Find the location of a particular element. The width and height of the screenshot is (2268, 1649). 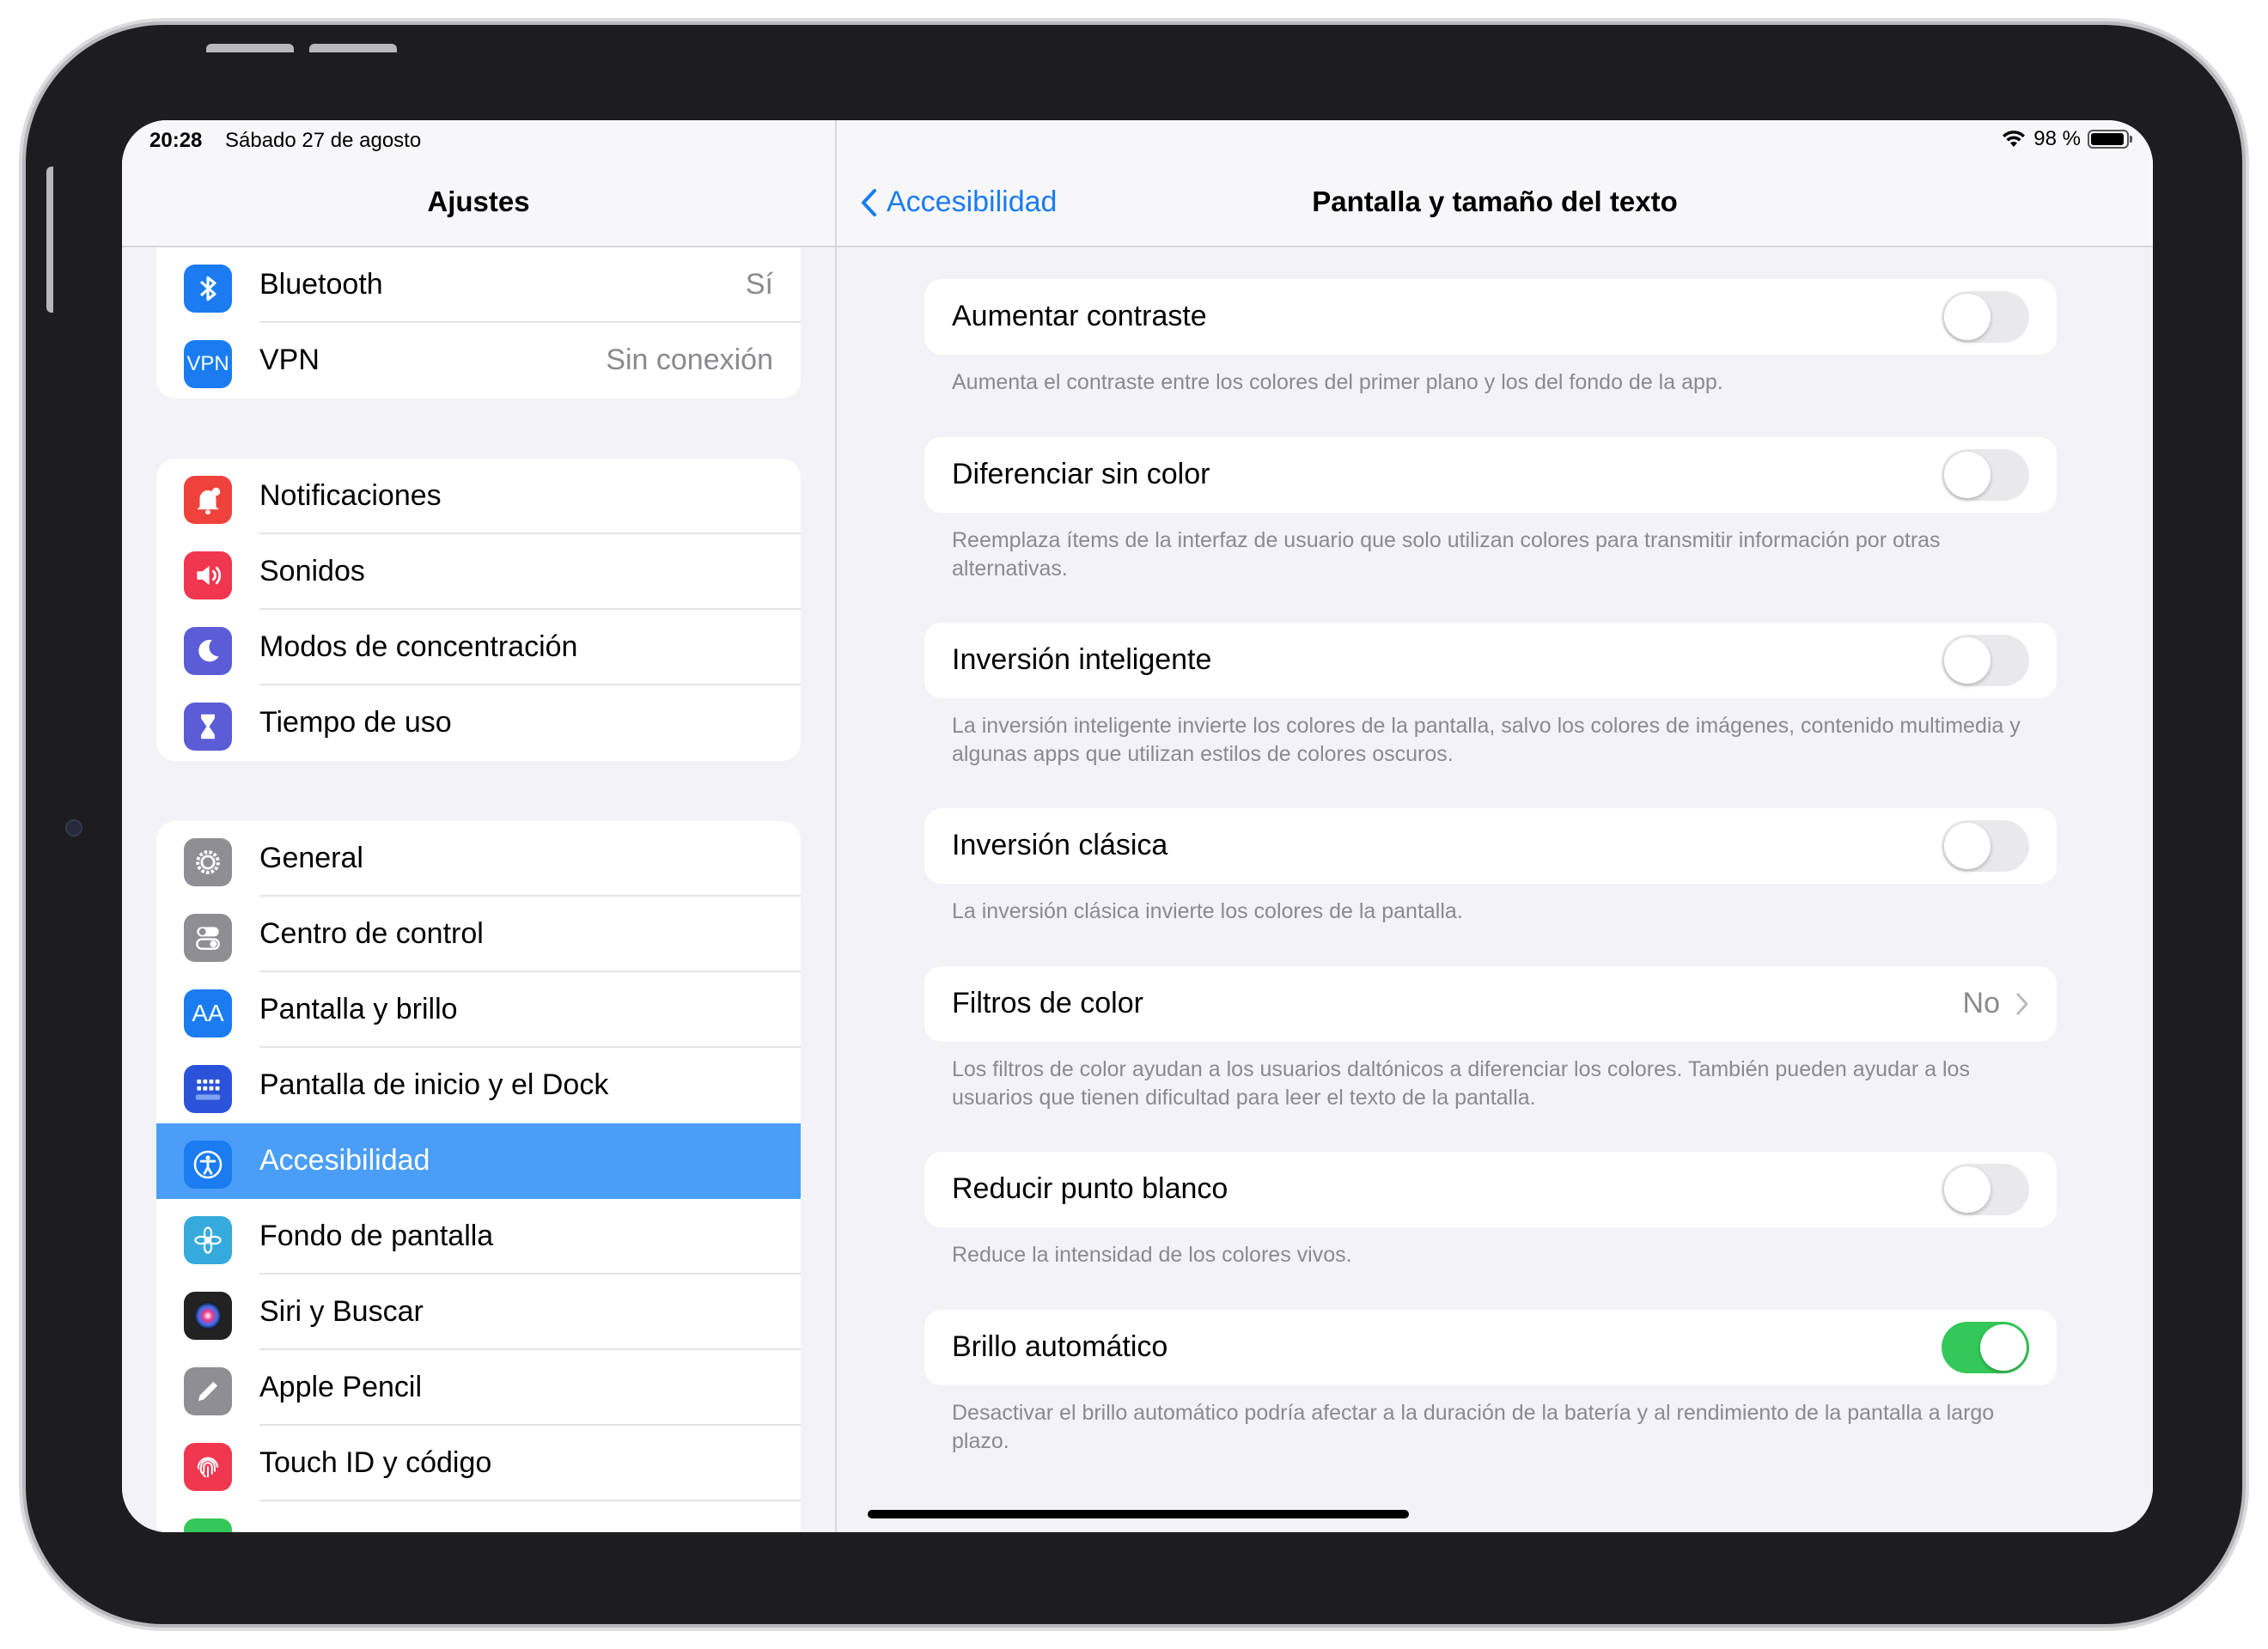

home-indicator is located at coordinates (1138, 1514).